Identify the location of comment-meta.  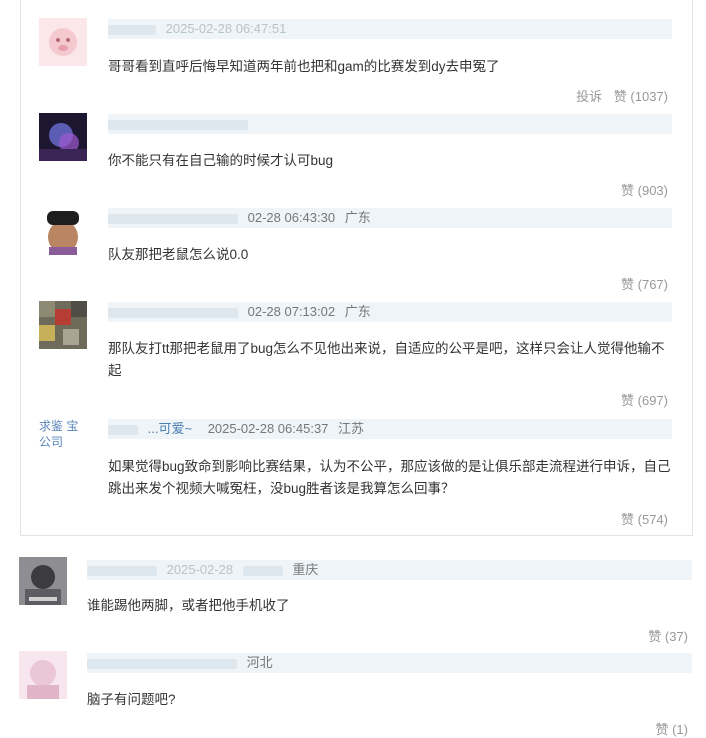
(390, 124).